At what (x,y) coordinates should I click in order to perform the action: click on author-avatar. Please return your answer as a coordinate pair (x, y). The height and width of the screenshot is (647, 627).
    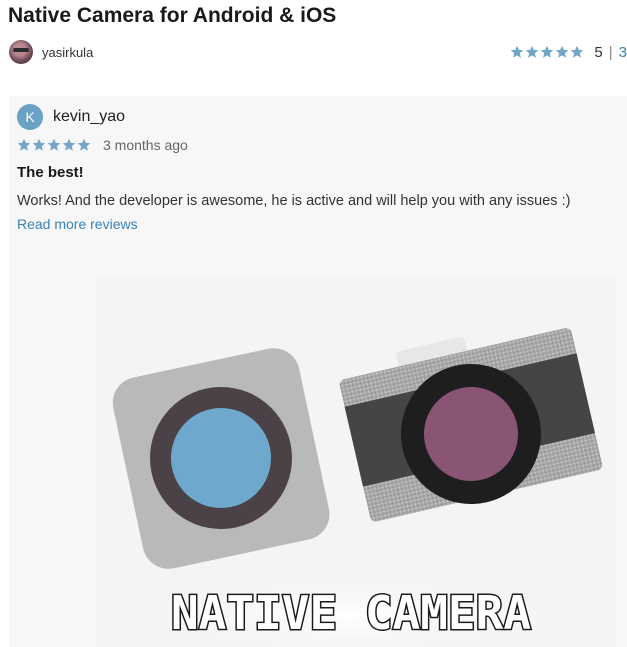
    Looking at the image, I should click on (21, 52).